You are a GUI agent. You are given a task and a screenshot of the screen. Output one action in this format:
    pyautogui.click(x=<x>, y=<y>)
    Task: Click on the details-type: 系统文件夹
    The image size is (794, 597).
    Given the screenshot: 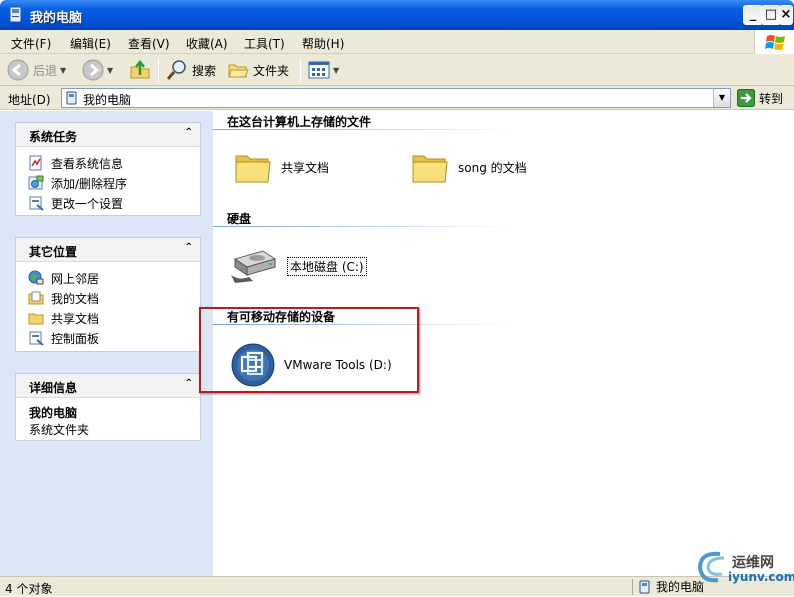 What is the action you would take?
    pyautogui.click(x=59, y=430)
    